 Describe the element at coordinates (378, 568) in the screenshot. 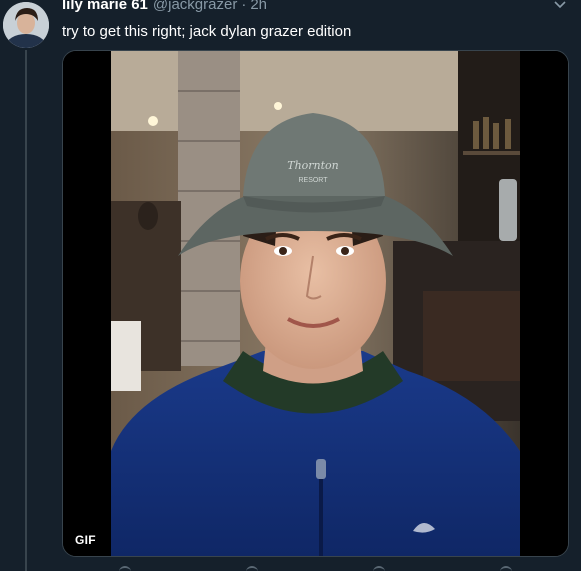

I see `like-icon` at that location.